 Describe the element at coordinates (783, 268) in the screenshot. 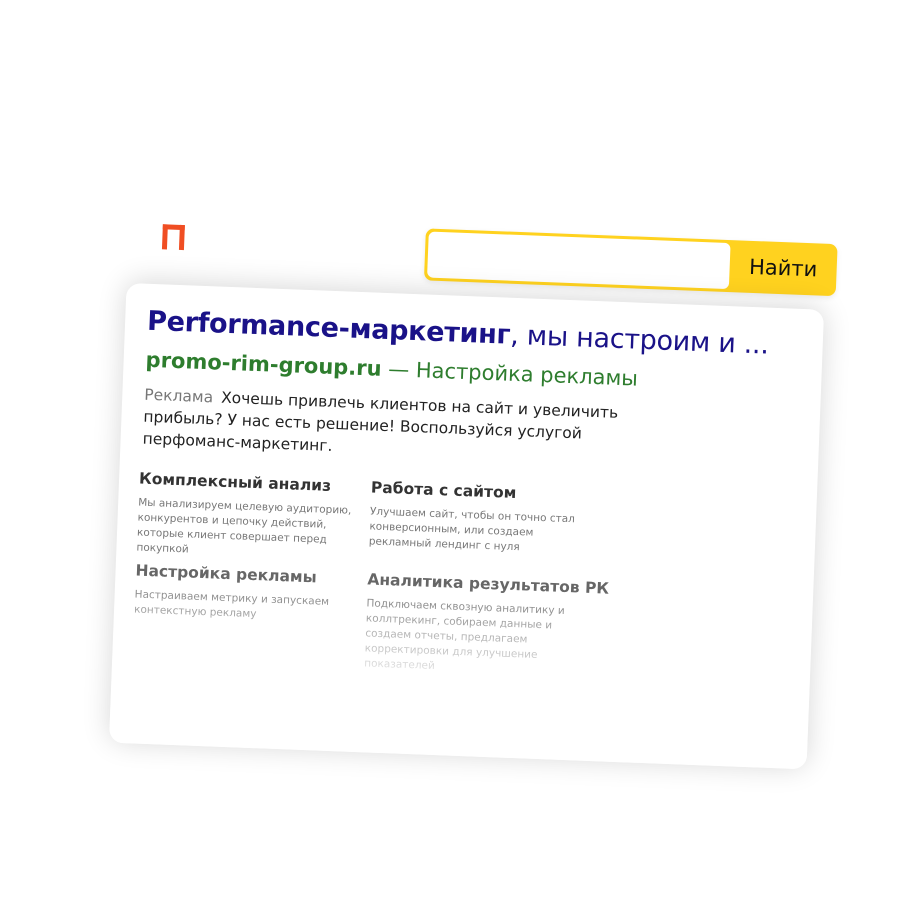

I see `search-button: Найти` at that location.